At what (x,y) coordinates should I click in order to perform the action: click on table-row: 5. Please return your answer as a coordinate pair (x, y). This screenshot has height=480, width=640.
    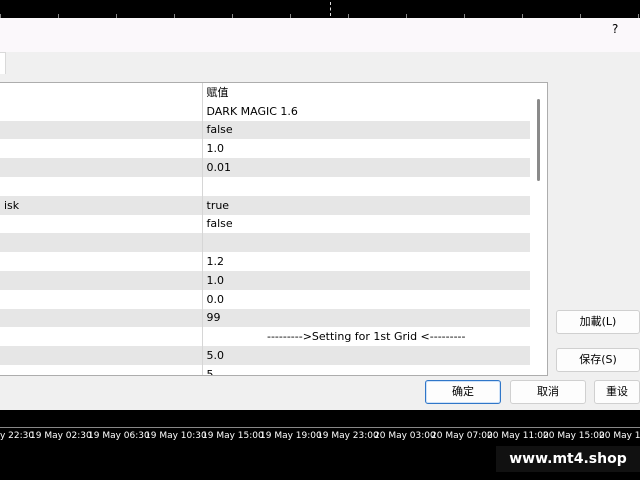
    Looking at the image, I should click on (265, 369).